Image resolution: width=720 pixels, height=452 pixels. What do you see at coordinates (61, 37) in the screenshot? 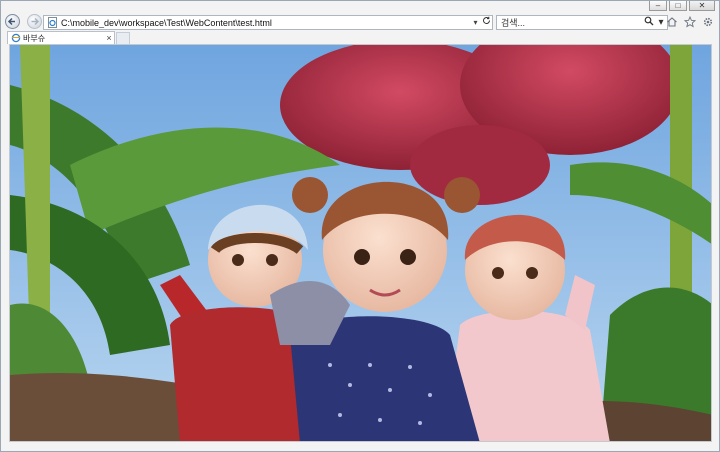
I see `tab-active: 바부슈 ×` at bounding box center [61, 37].